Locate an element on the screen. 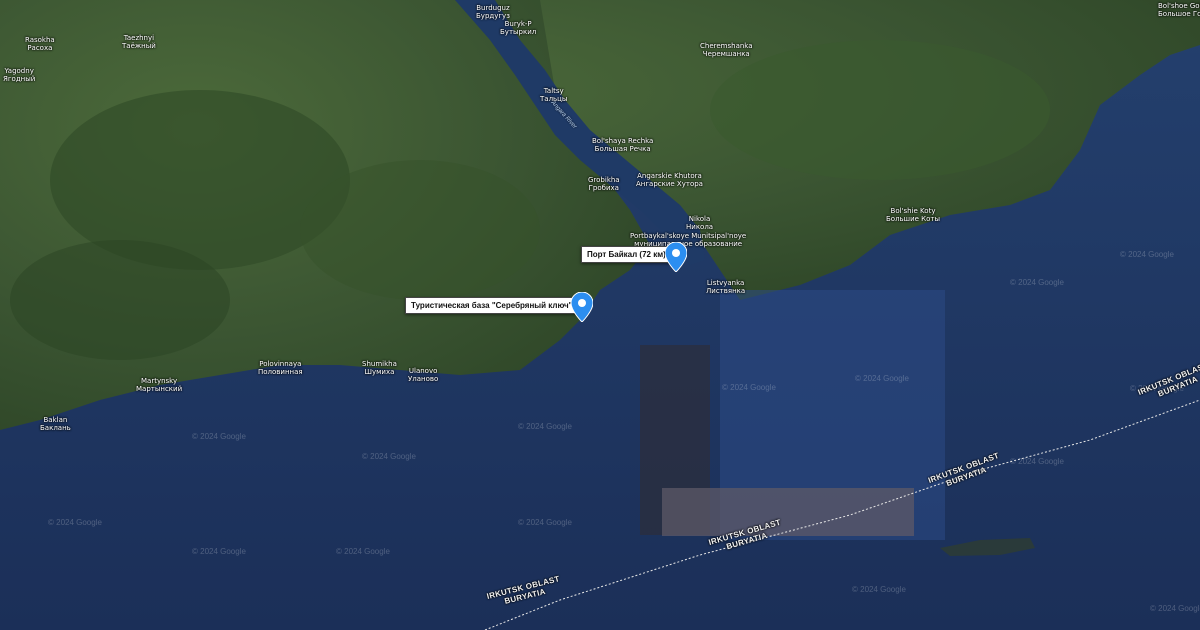 Image resolution: width=1200 pixels, height=630 pixels. place-angarskie: Angarskie Khutora Ангарские Хутора is located at coordinates (669, 180).